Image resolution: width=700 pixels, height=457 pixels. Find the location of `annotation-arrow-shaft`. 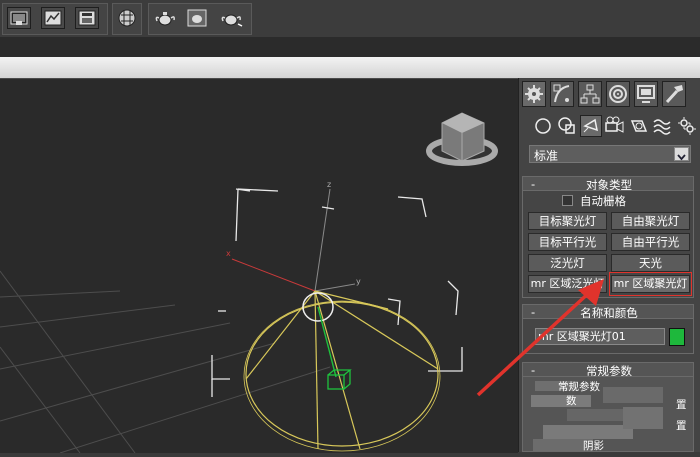

annotation-arrow-shaft is located at coordinates (535, 342).